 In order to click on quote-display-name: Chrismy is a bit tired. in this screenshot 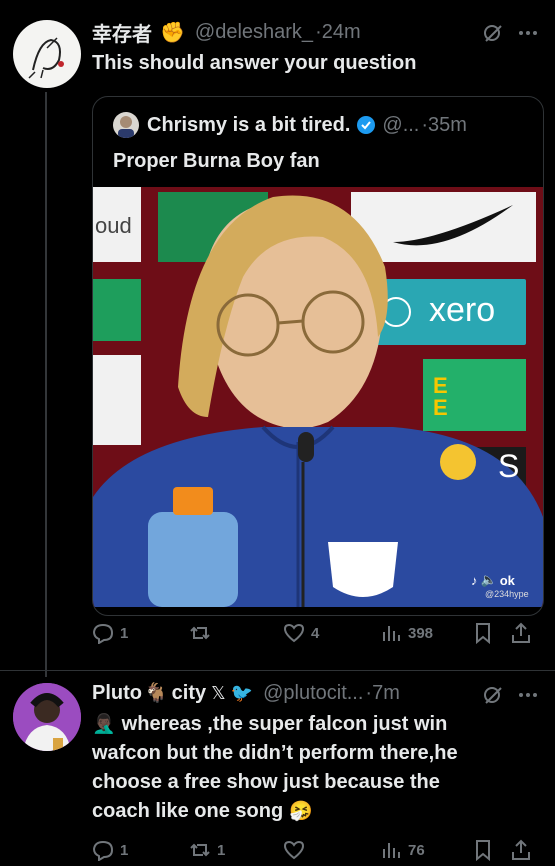, I will do `click(248, 125)`.